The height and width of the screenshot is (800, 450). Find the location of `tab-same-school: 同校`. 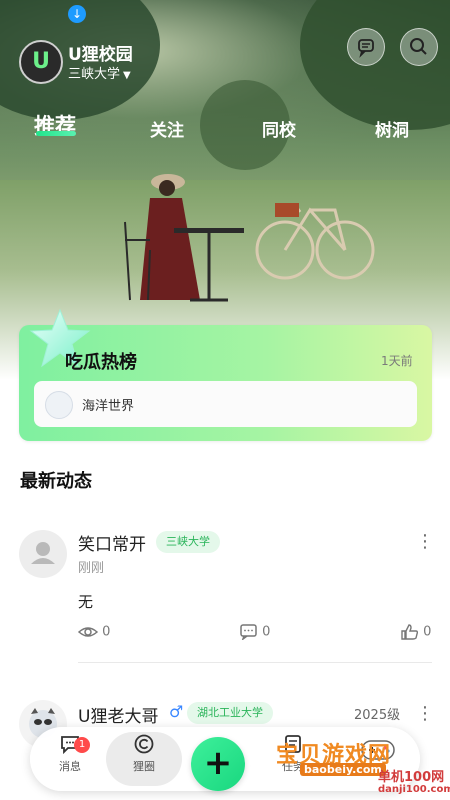

tab-same-school: 同校 is located at coordinates (279, 128).